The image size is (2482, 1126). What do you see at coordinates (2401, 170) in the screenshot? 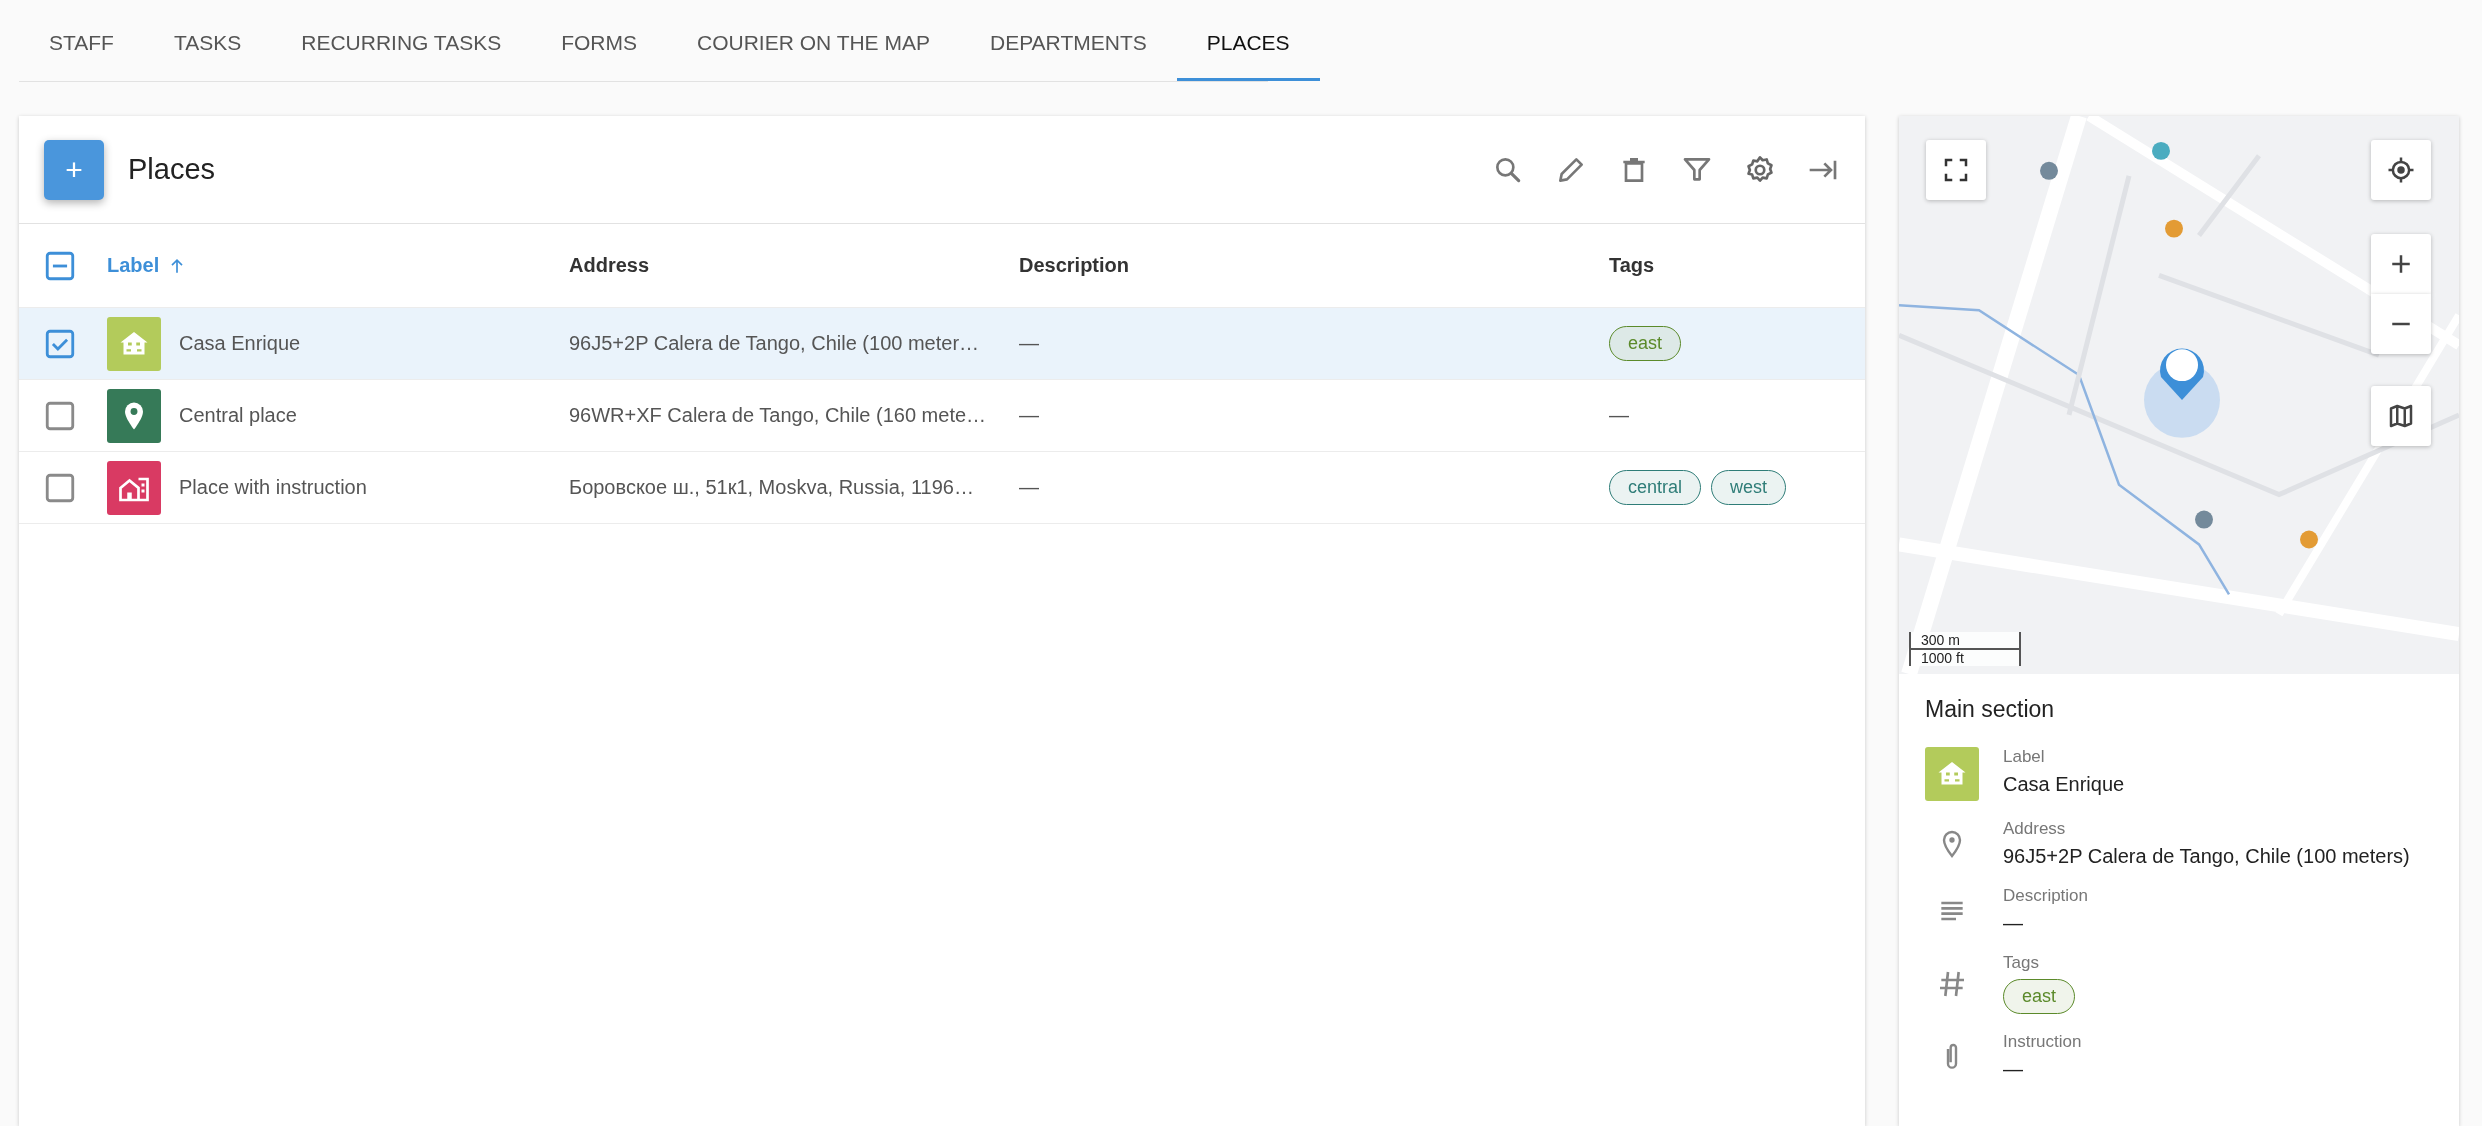
I see `locate-icon` at bounding box center [2401, 170].